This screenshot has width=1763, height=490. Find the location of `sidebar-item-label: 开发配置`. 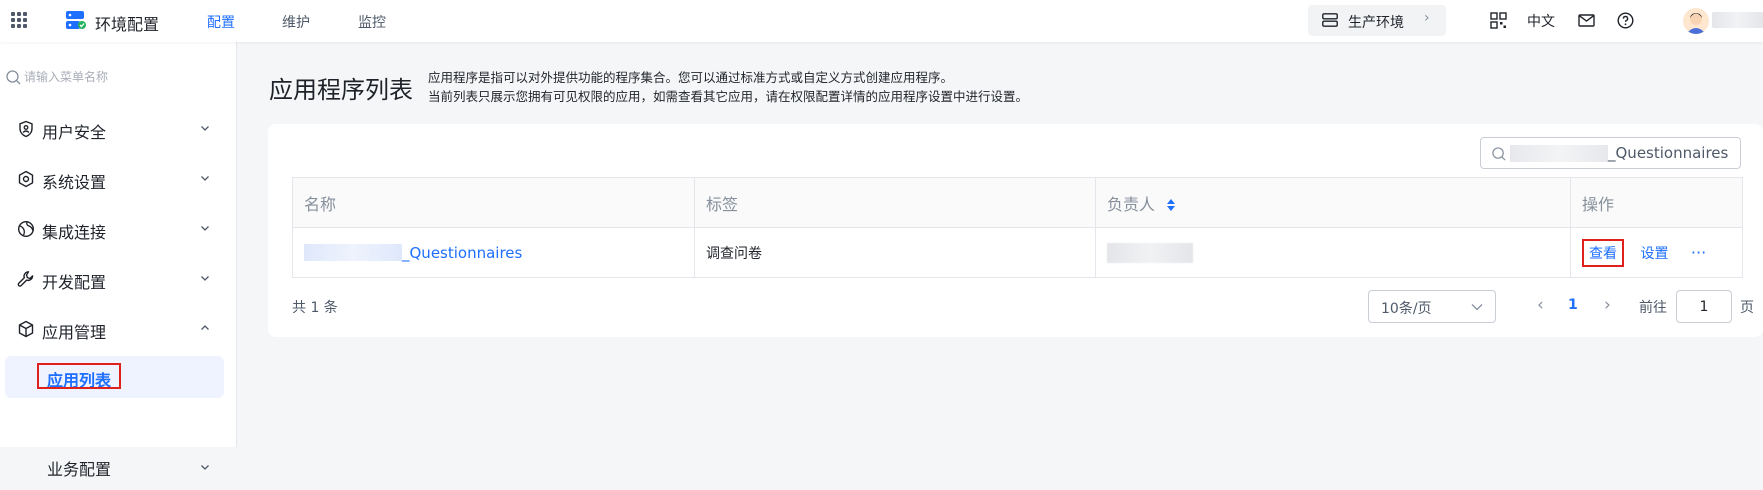

sidebar-item-label: 开发配置 is located at coordinates (74, 282).